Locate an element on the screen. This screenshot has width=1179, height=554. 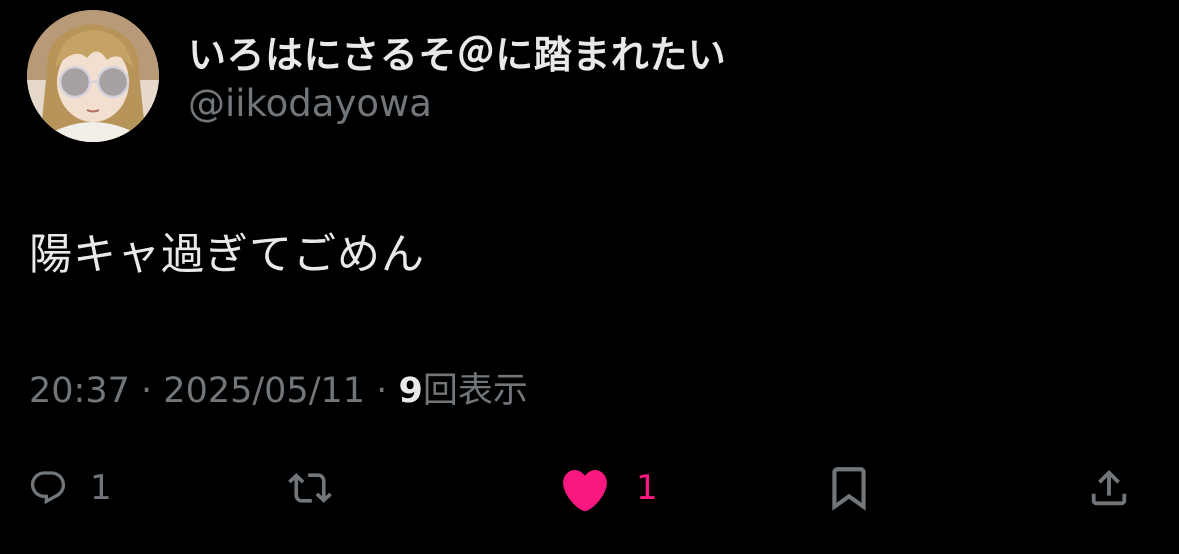
tweet-time: 20:37 is located at coordinates (79, 391).